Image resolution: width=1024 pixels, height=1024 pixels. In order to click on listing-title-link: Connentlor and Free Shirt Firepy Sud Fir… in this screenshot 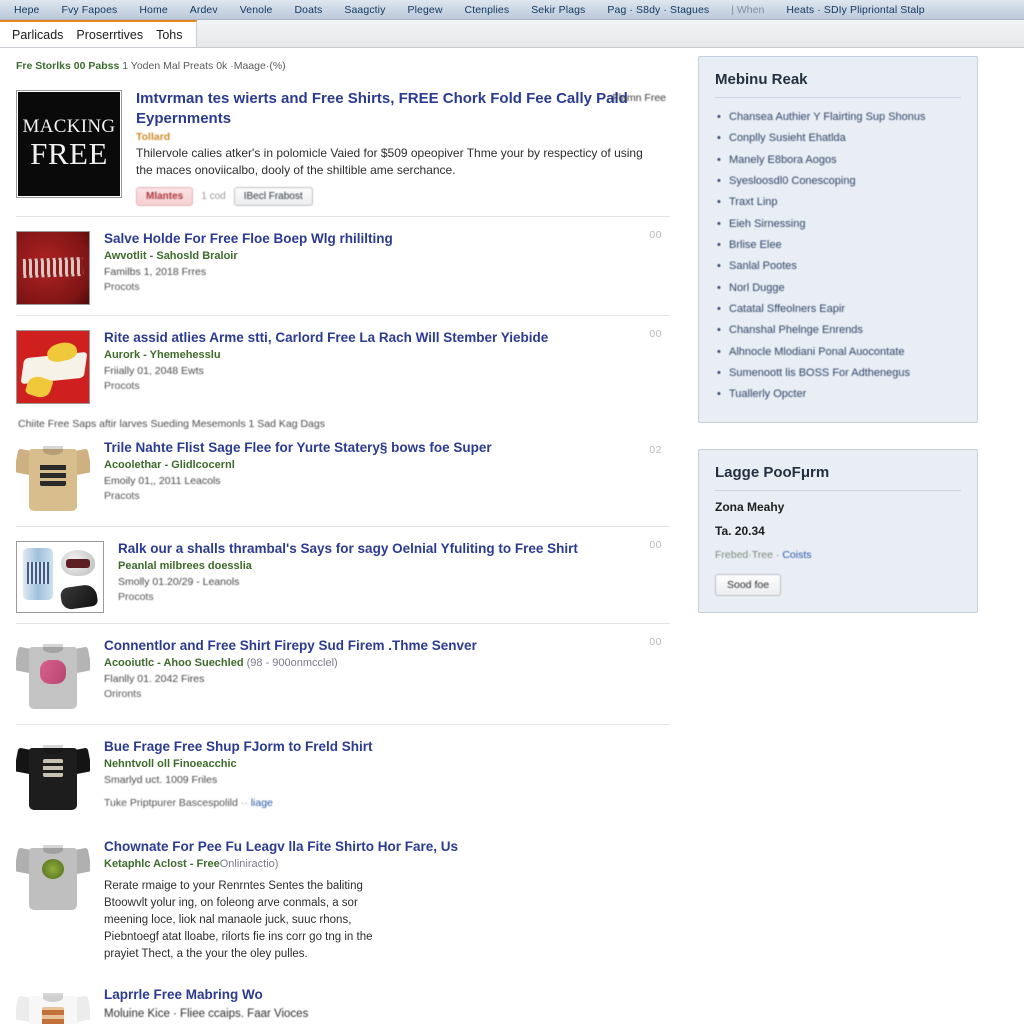, I will do `click(387, 646)`.